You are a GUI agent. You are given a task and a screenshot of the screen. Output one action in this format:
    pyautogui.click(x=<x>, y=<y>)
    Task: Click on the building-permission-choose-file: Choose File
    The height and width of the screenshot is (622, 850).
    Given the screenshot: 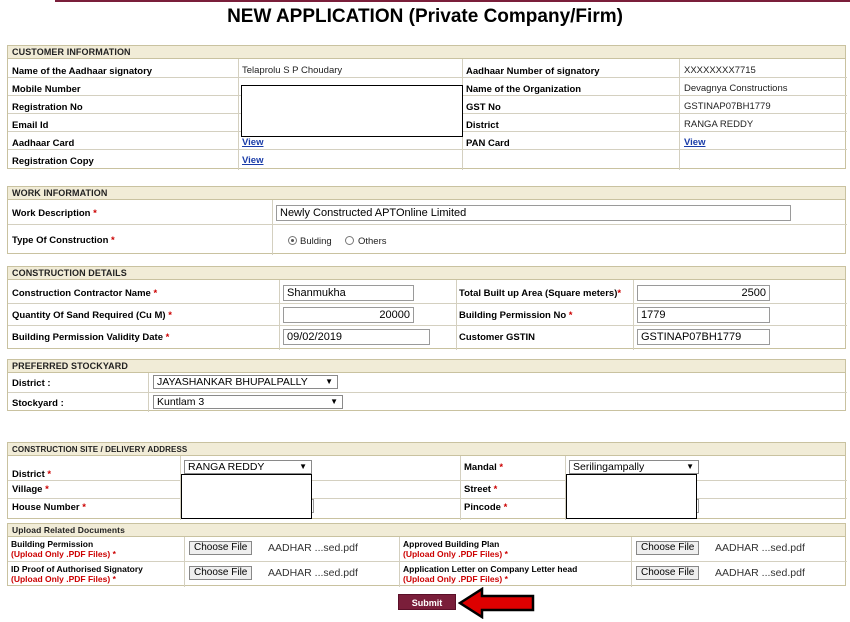 What is the action you would take?
    pyautogui.click(x=221, y=548)
    